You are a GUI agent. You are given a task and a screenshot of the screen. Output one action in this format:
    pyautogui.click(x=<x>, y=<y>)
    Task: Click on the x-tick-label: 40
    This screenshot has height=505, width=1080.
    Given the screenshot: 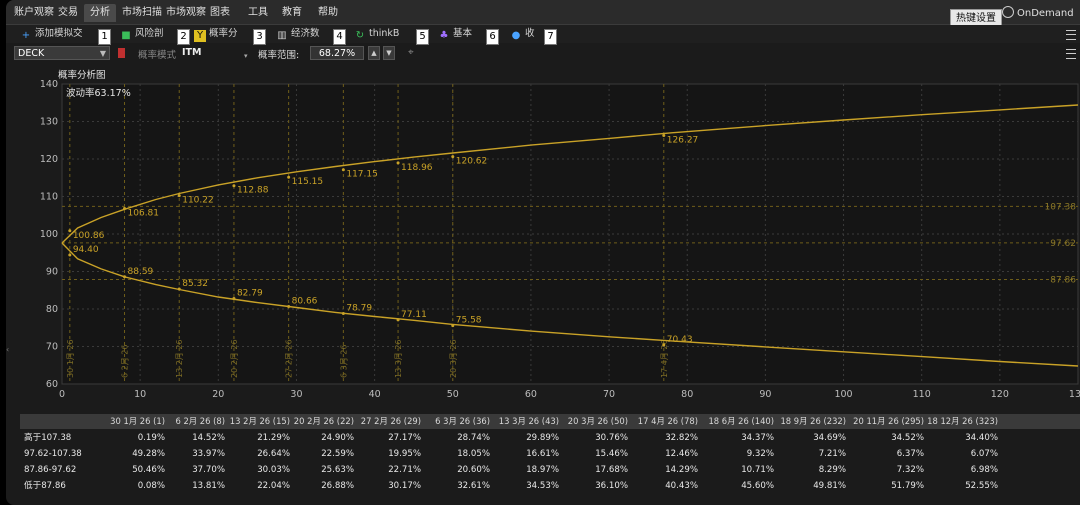 What is the action you would take?
    pyautogui.click(x=375, y=394)
    